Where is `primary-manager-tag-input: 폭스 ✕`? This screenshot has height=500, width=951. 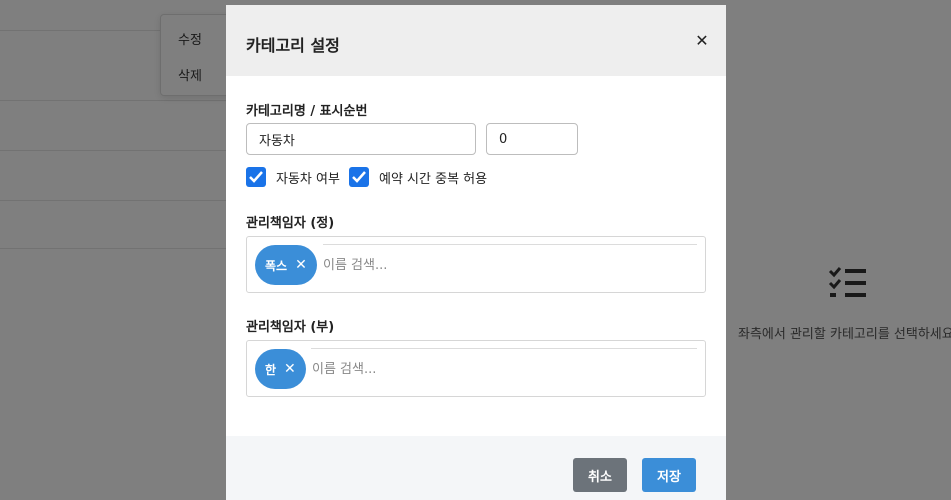 primary-manager-tag-input: 폭스 ✕ is located at coordinates (476, 264).